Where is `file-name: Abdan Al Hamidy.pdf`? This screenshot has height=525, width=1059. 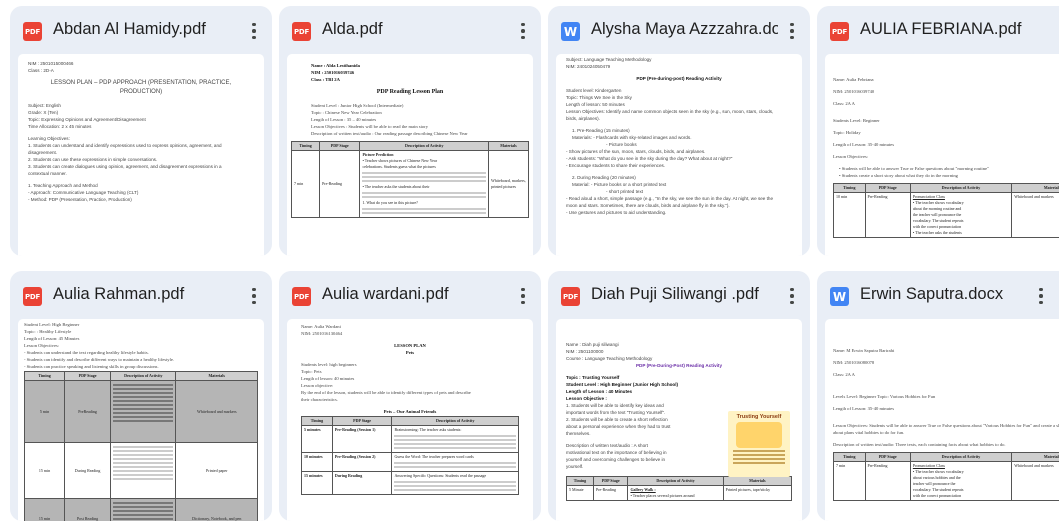
file-name: Abdan Al Hamidy.pdf is located at coordinates (146, 29).